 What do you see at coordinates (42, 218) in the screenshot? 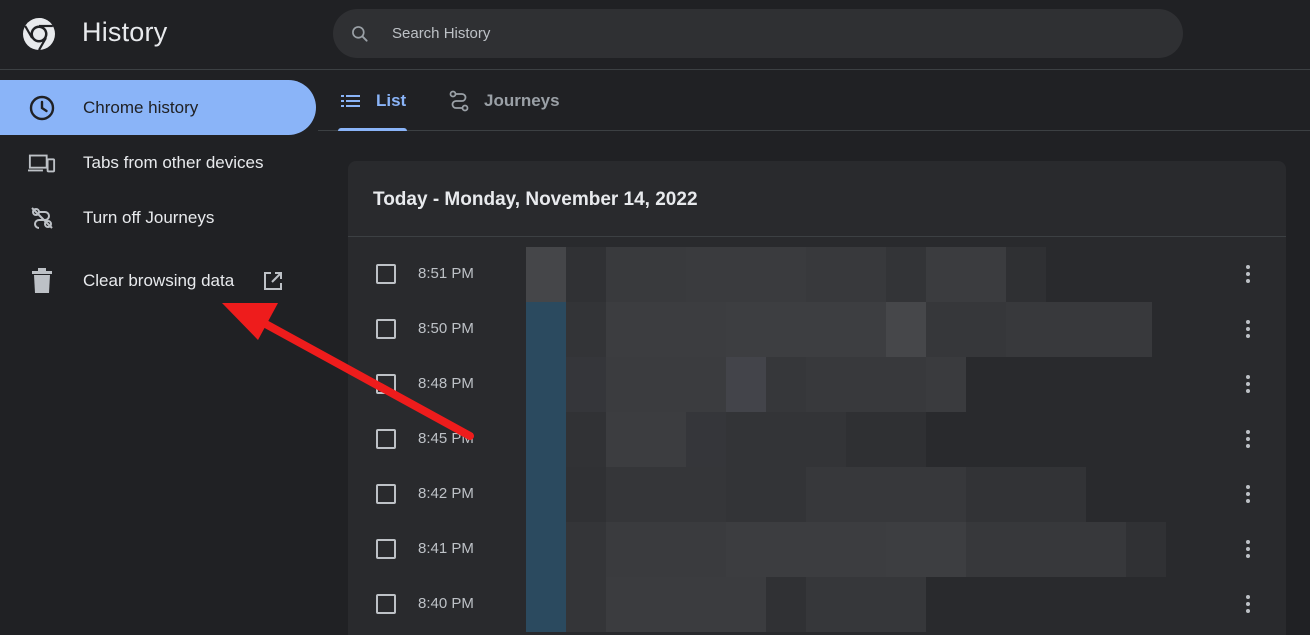
I see `journeys-off-icon` at bounding box center [42, 218].